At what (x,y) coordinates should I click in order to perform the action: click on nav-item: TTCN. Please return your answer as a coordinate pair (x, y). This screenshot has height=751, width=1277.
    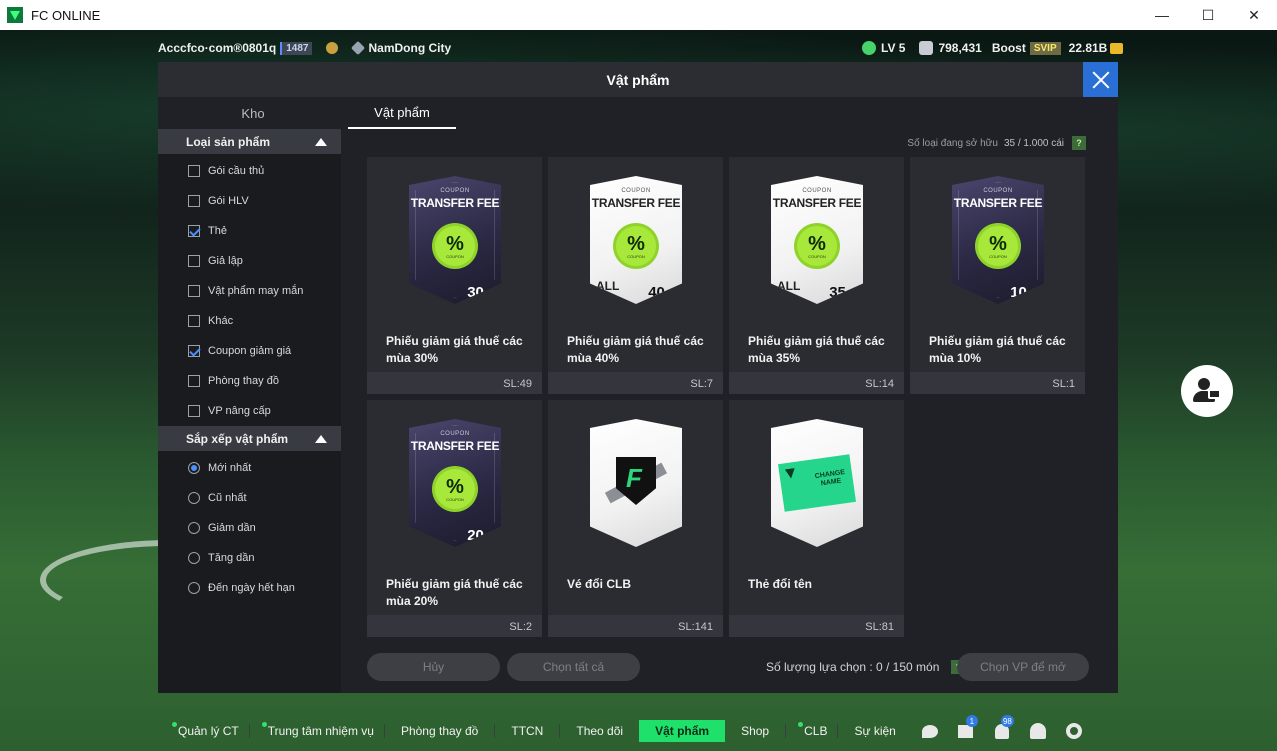
    Looking at the image, I should click on (527, 731).